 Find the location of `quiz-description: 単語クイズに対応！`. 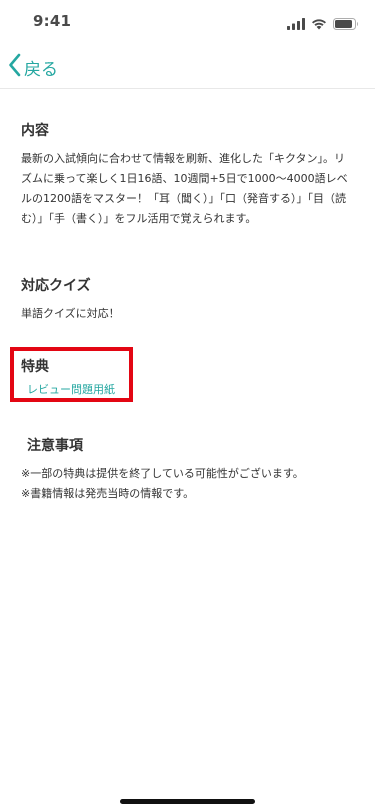

quiz-description: 単語クイズに対応！ is located at coordinates (70, 313).